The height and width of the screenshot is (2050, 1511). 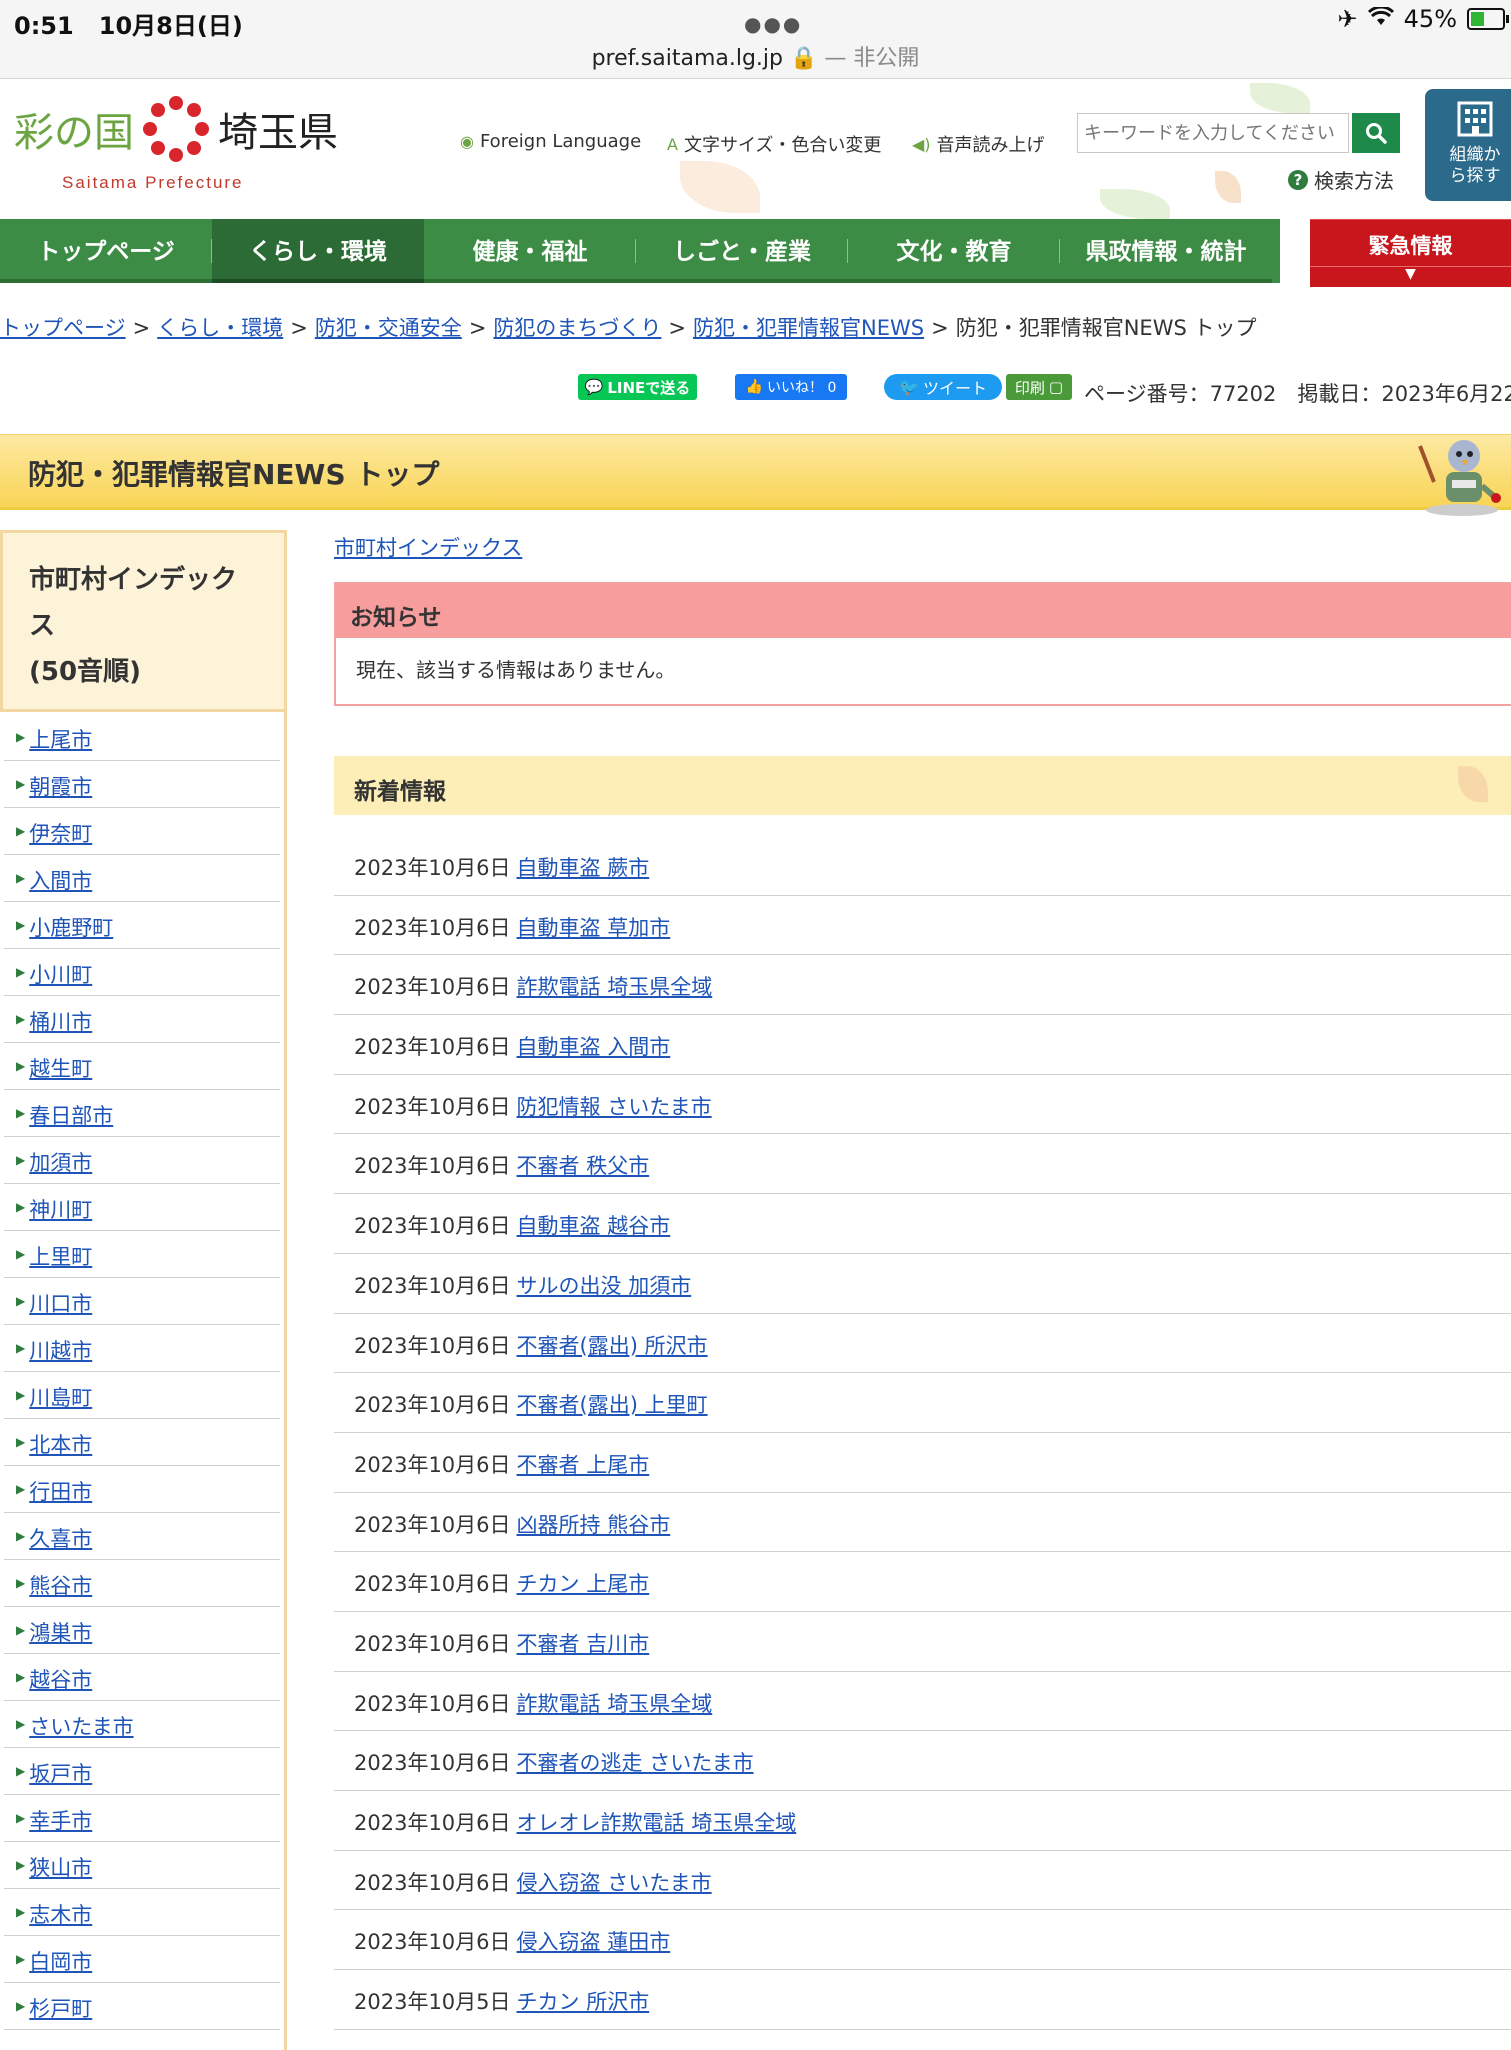 I want to click on search-help-link: ? 検索方法, so click(x=1341, y=179).